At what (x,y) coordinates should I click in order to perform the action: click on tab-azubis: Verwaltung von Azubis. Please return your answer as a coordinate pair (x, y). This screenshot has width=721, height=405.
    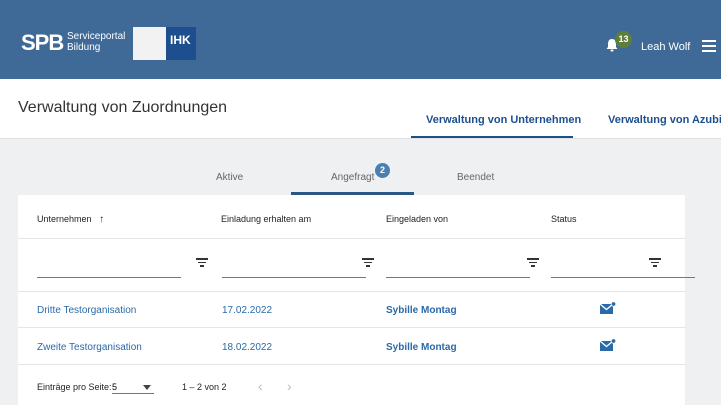
    Looking at the image, I should click on (664, 120).